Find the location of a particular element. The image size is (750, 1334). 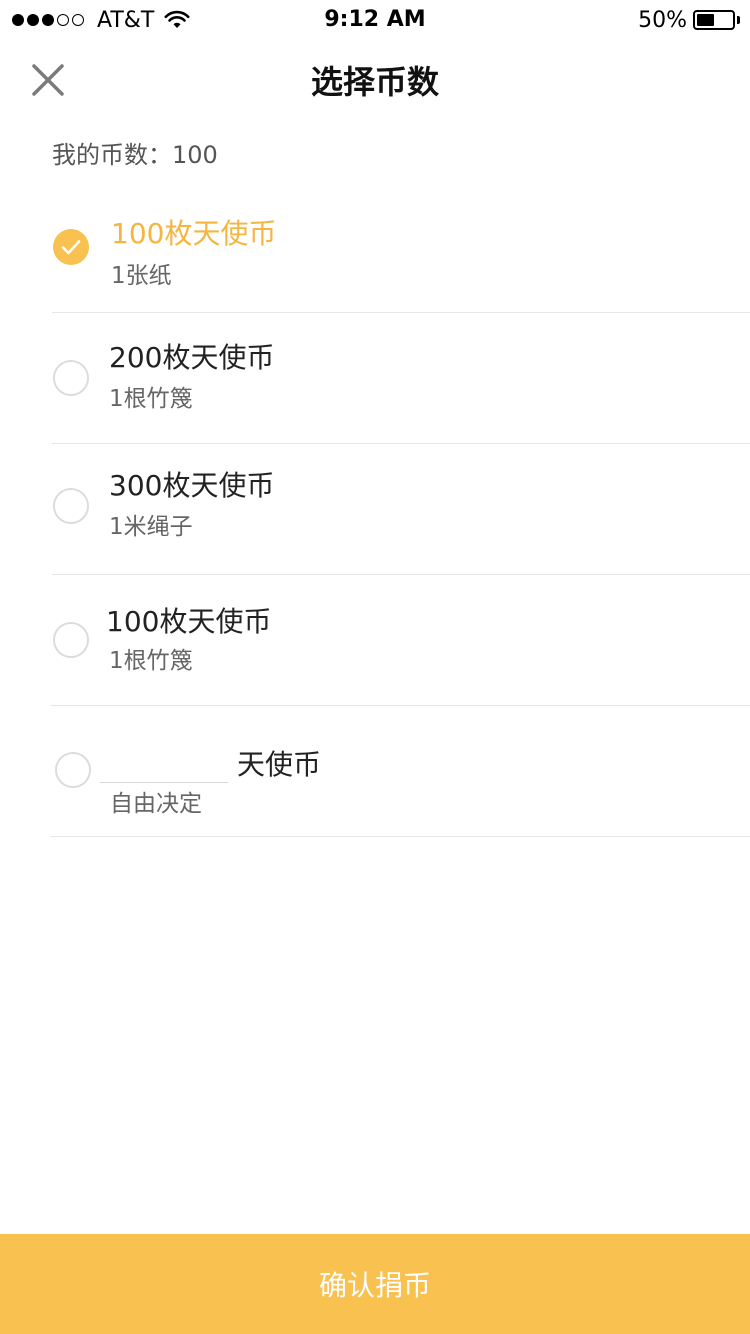

battery-icon is located at coordinates (714, 20).